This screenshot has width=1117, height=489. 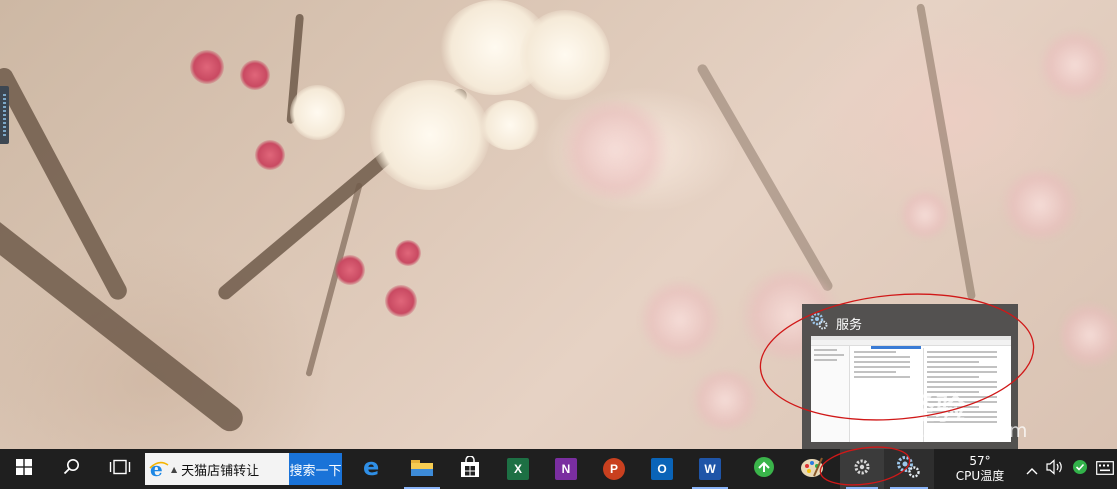 I want to click on windows-logo-icon, so click(x=24, y=469).